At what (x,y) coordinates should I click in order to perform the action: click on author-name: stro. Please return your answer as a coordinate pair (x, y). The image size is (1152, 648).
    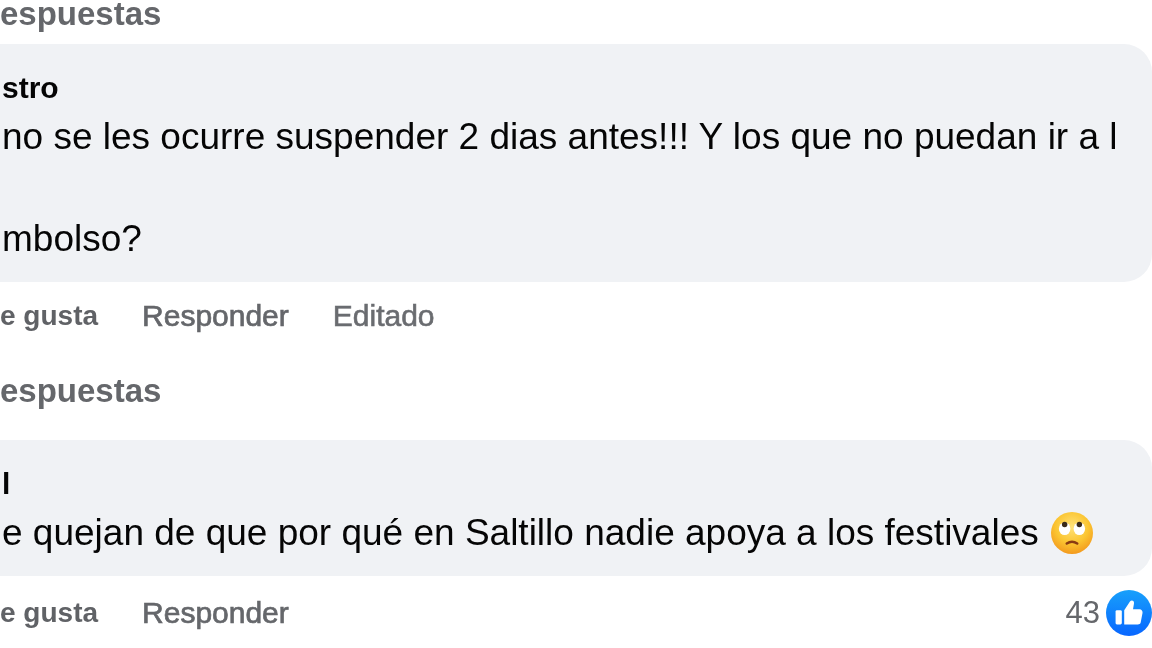
    Looking at the image, I should click on (30, 88).